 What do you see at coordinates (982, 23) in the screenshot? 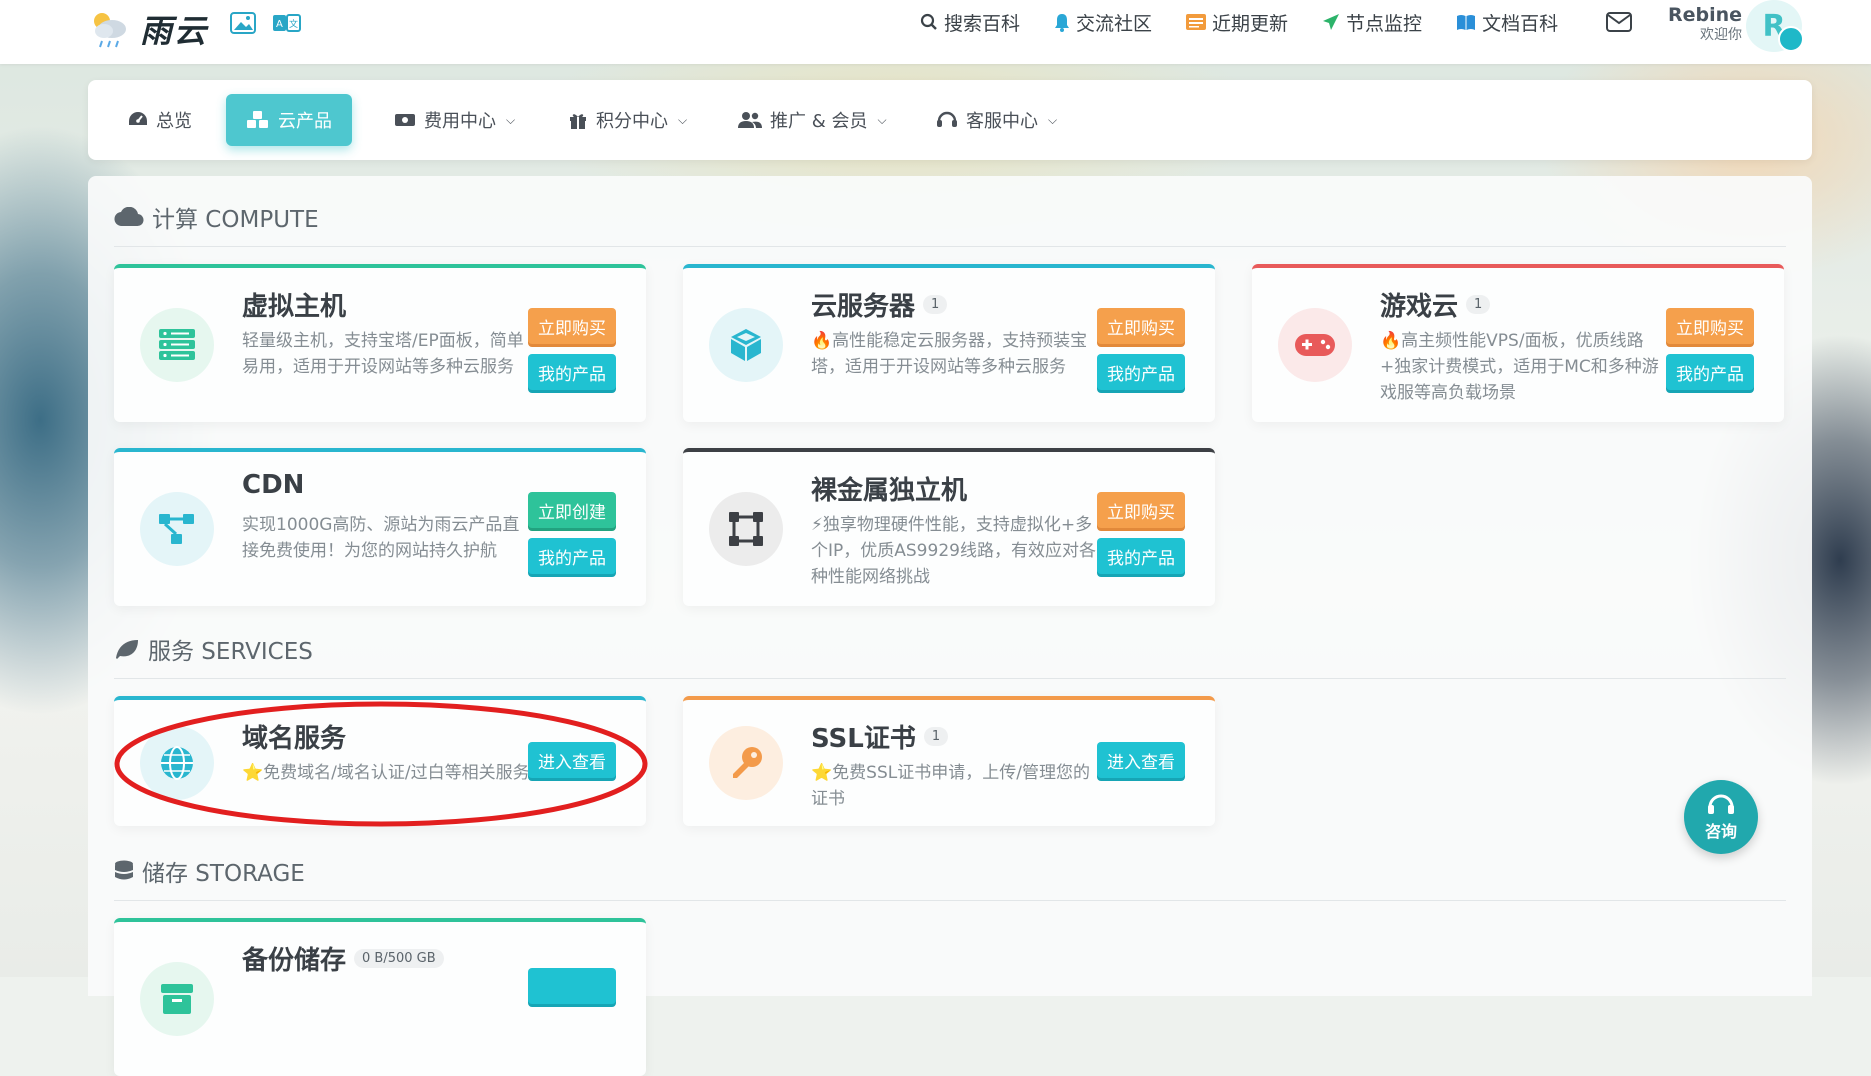
I see `nav-label: 搜索百科` at bounding box center [982, 23].